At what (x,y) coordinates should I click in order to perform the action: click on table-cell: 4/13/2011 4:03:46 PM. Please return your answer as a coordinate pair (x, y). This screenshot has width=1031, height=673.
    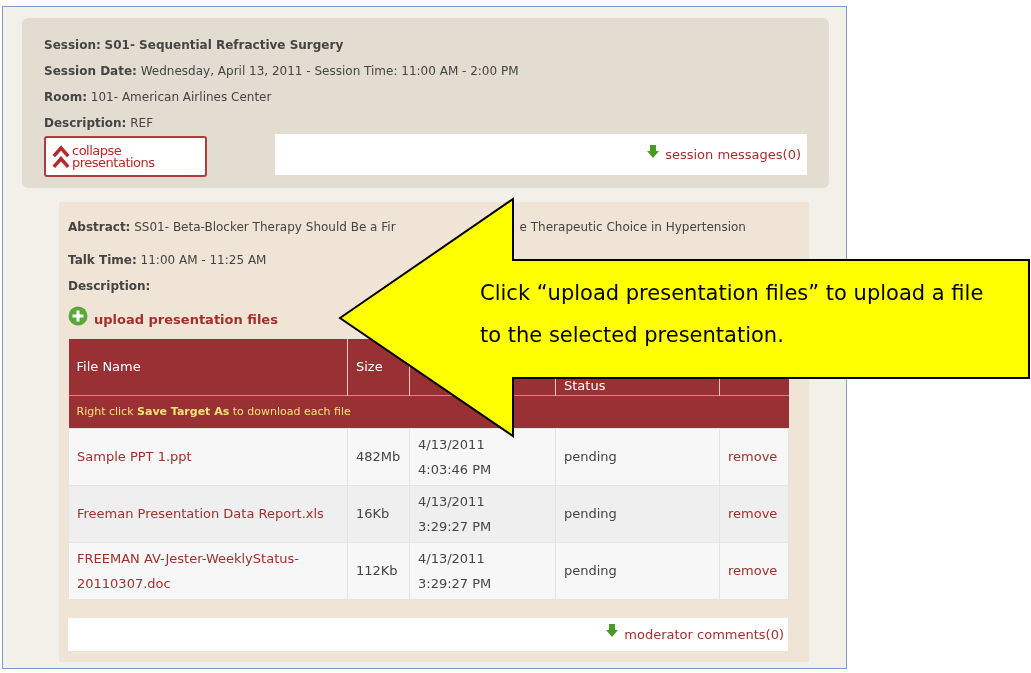
    Looking at the image, I should click on (482, 456).